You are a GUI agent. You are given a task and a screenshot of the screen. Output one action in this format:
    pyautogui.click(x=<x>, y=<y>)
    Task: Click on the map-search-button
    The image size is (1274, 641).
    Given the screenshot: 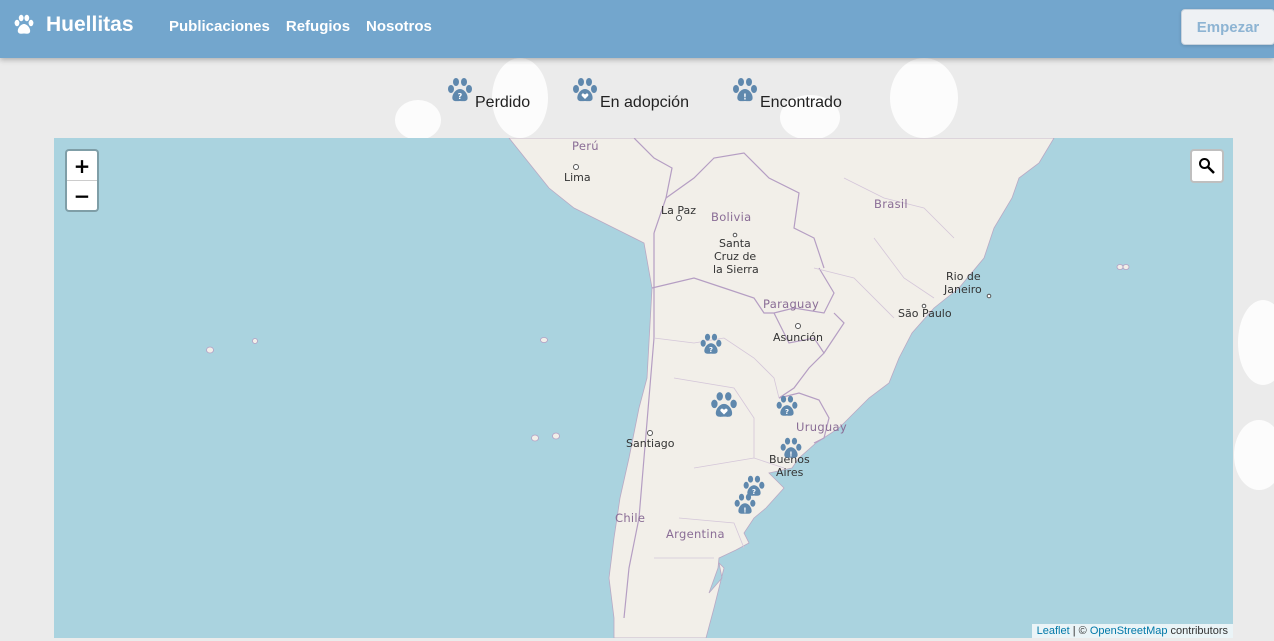 What is the action you would take?
    pyautogui.click(x=1207, y=166)
    